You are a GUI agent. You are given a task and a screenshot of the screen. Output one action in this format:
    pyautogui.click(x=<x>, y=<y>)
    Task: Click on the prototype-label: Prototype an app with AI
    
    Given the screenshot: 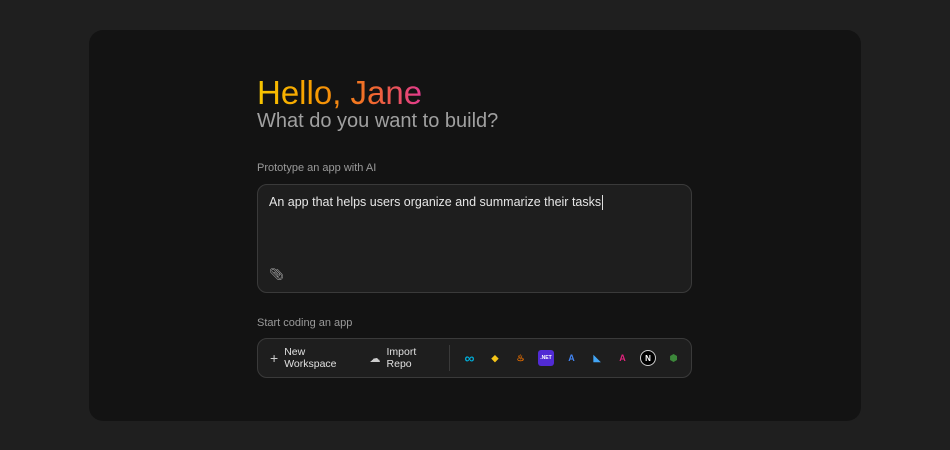 What is the action you would take?
    pyautogui.click(x=317, y=168)
    